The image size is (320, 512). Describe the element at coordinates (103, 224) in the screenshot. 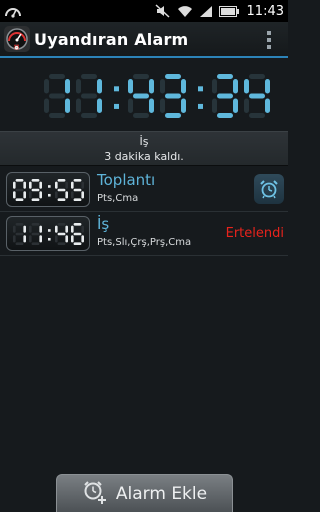

I see `alarm-label: İş` at that location.